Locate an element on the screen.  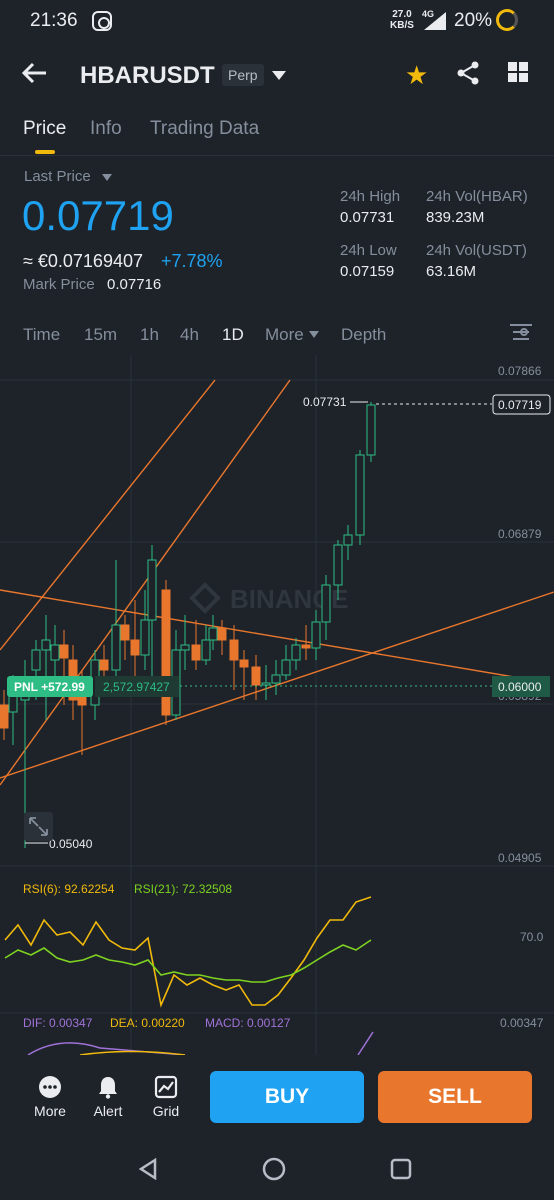
change-percent: +7.78% is located at coordinates (192, 261).